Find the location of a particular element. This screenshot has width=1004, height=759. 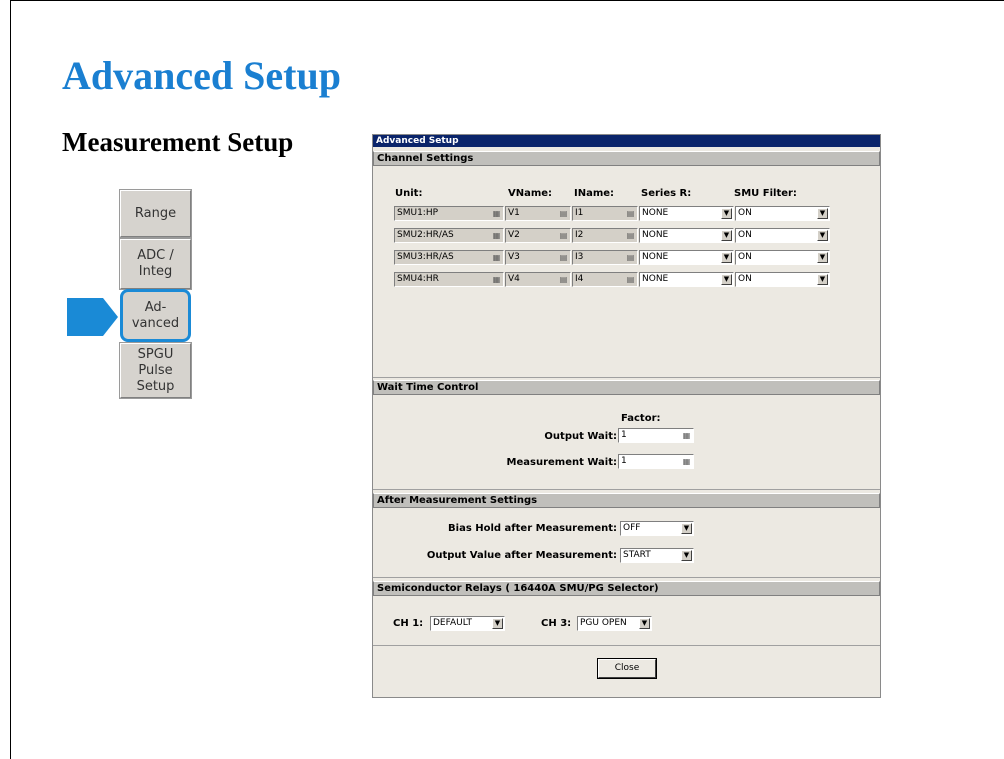

iname-field: I2 ▤ is located at coordinates (605, 235).